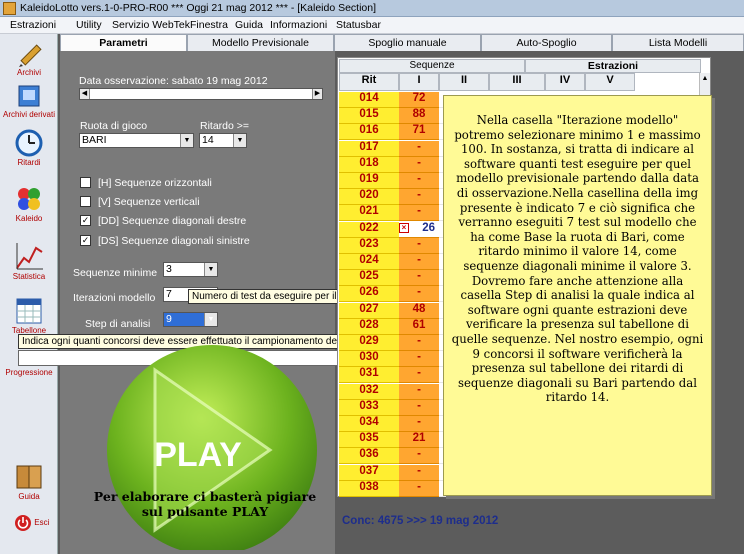 This screenshot has width=744, height=554. Describe the element at coordinates (190, 319) in the screenshot. I see `step-select: 9 ▼` at that location.